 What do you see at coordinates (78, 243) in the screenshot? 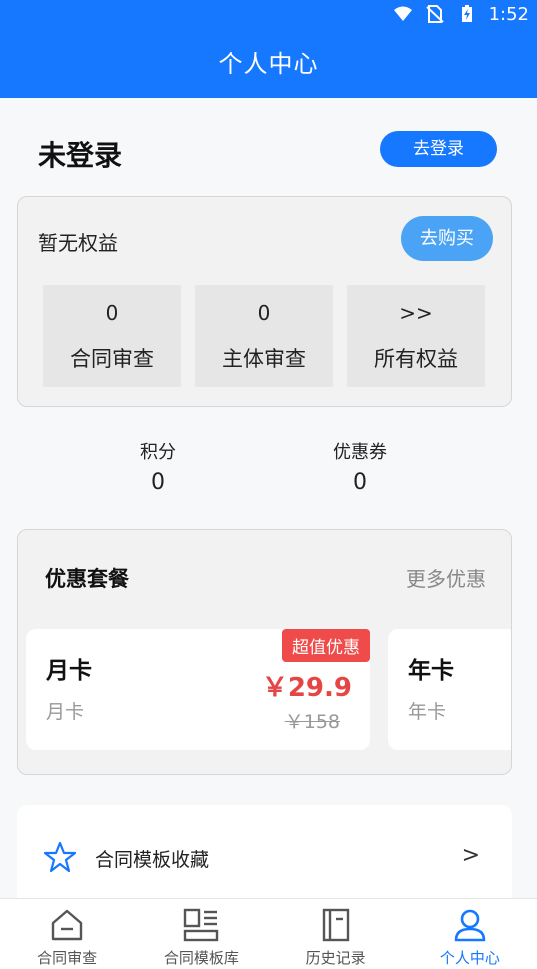
I see `rights-title: 暂无权益` at bounding box center [78, 243].